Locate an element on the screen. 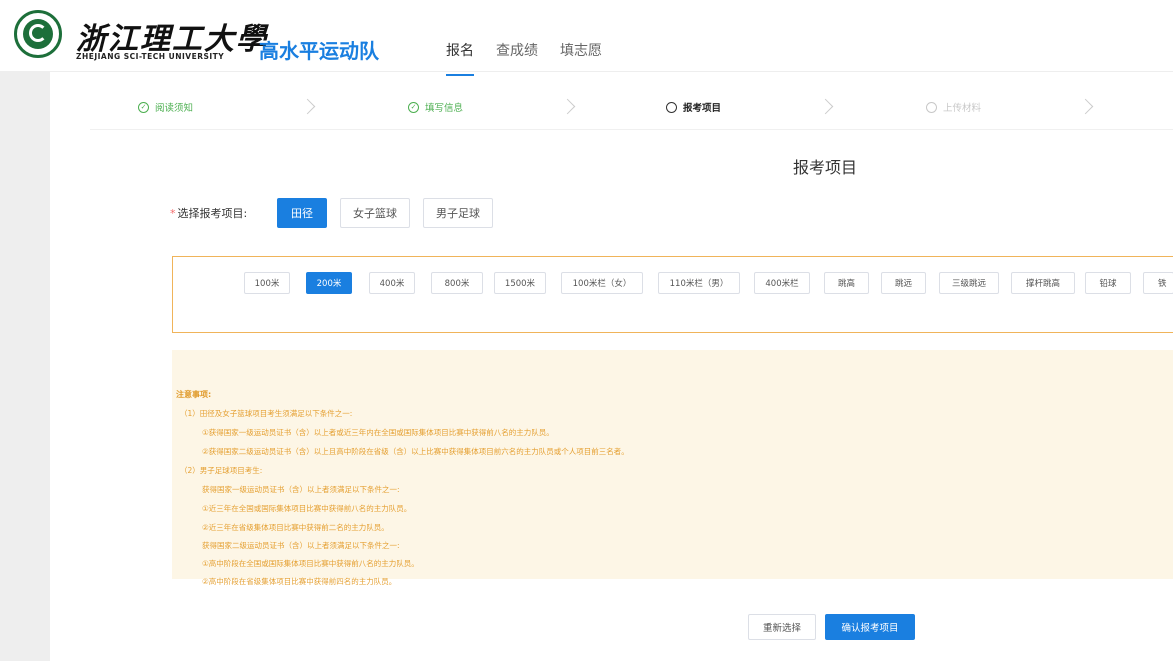 Image resolution: width=1173 pixels, height=661 pixels. event-option: 100米栏（女） is located at coordinates (602, 283).